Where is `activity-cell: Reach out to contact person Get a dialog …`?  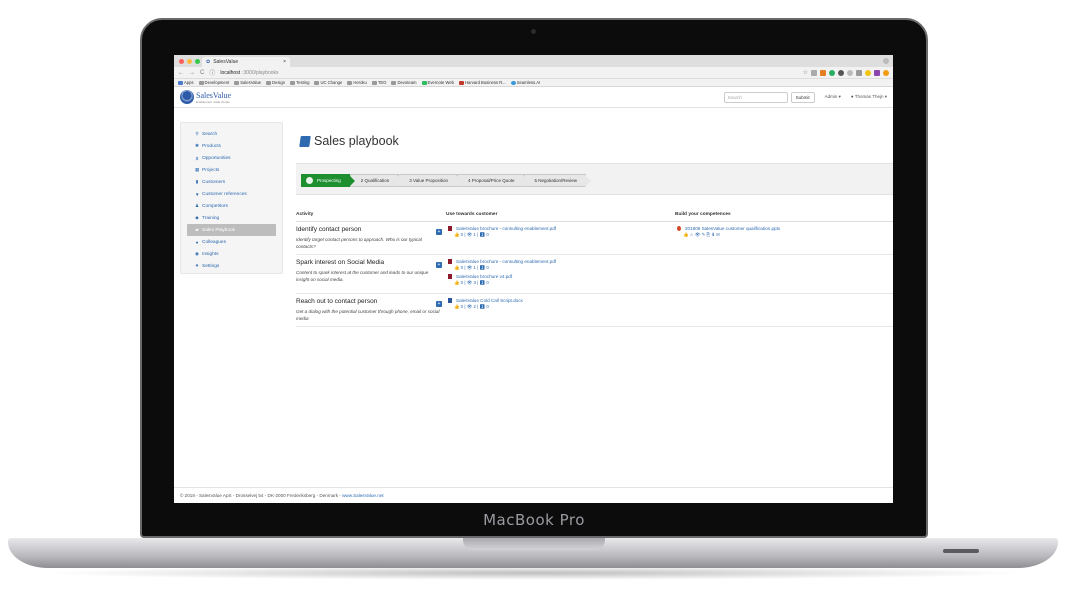 activity-cell: Reach out to contact person Get a dialog … is located at coordinates (371, 310).